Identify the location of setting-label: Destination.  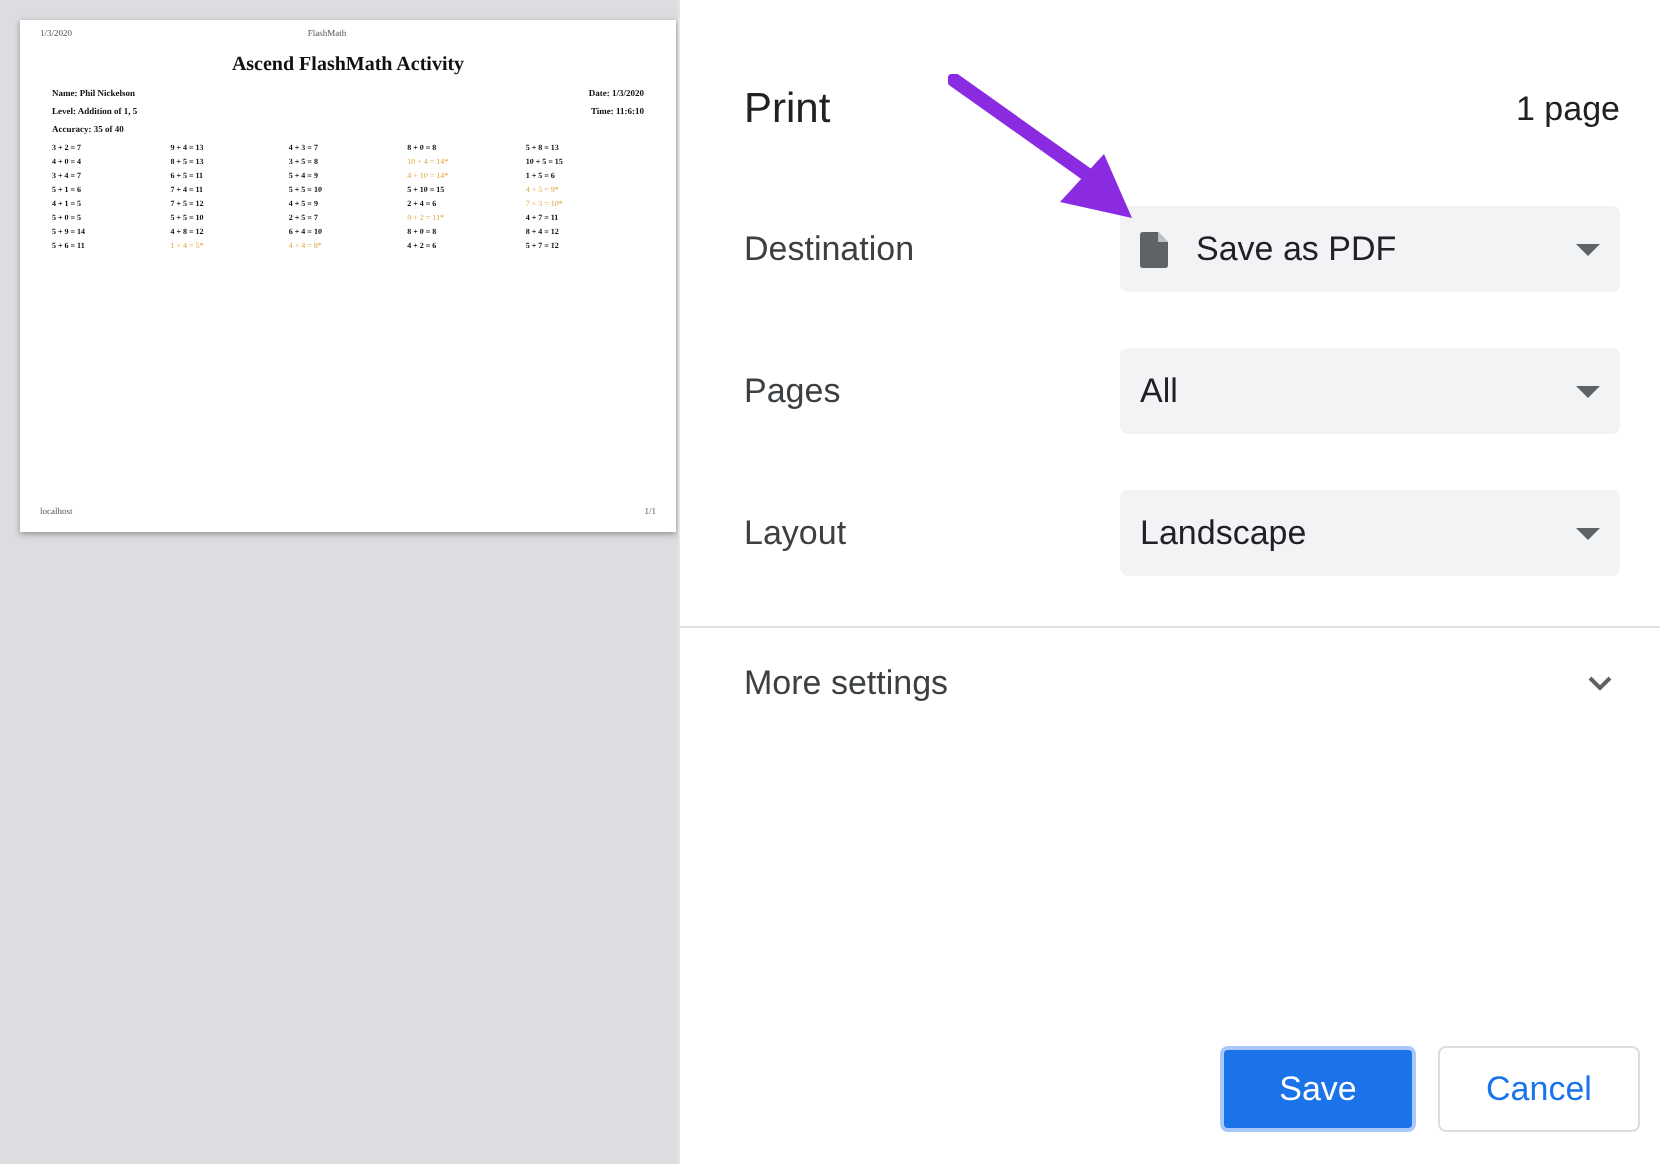
(830, 249).